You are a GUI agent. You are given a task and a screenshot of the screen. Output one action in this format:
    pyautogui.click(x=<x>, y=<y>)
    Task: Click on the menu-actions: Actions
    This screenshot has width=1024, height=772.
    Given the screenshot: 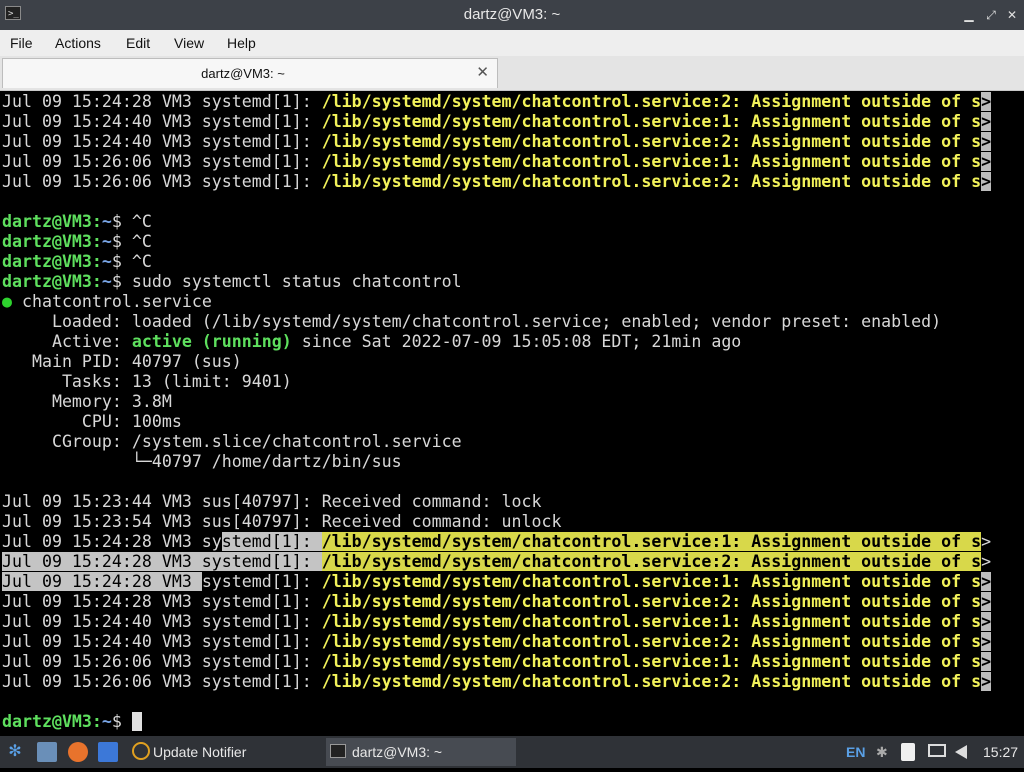 What is the action you would take?
    pyautogui.click(x=78, y=43)
    